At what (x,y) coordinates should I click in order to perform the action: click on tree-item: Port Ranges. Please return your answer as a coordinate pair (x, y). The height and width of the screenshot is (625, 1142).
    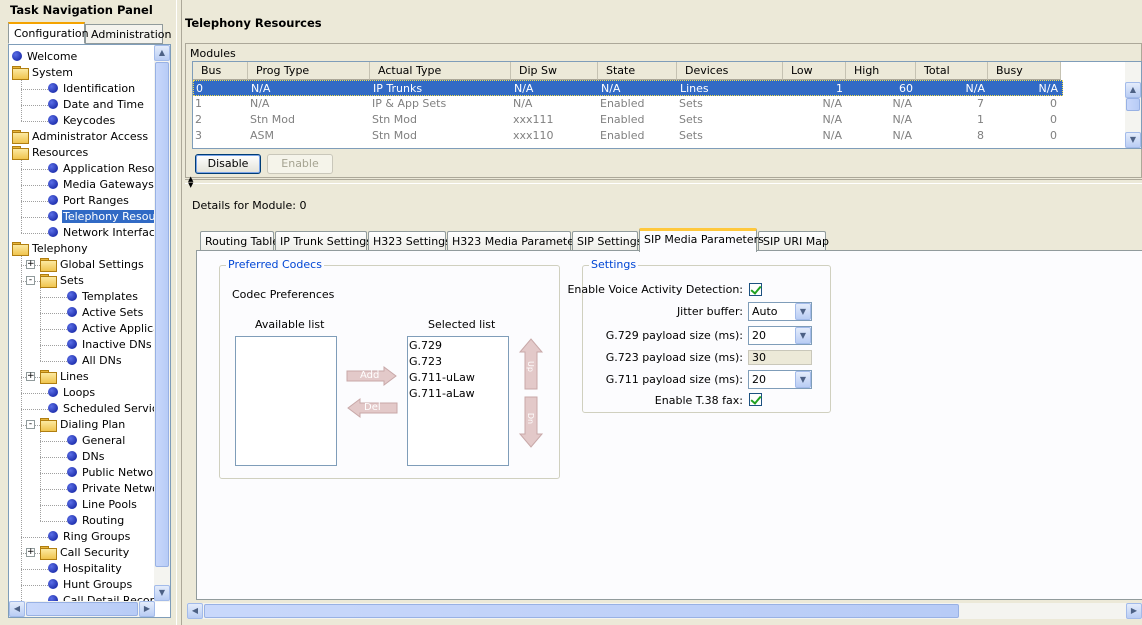
    Looking at the image, I should click on (89, 201).